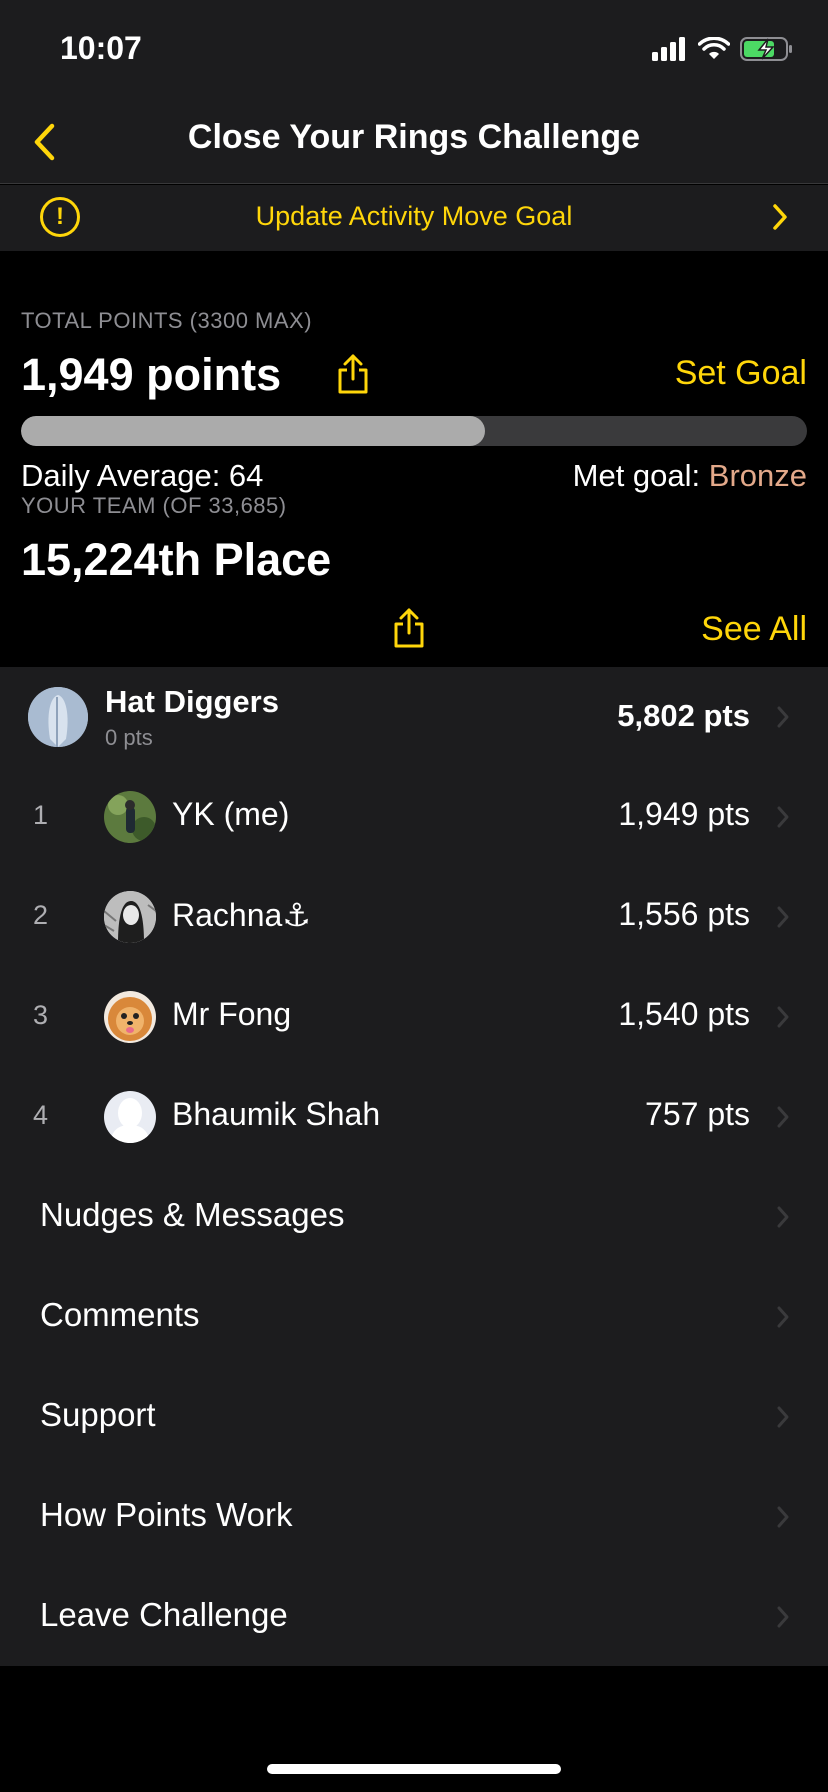 This screenshot has height=1792, width=828. I want to click on member-row: 2 Rachna⚓︎ 1,556 pts, so click(414, 917).